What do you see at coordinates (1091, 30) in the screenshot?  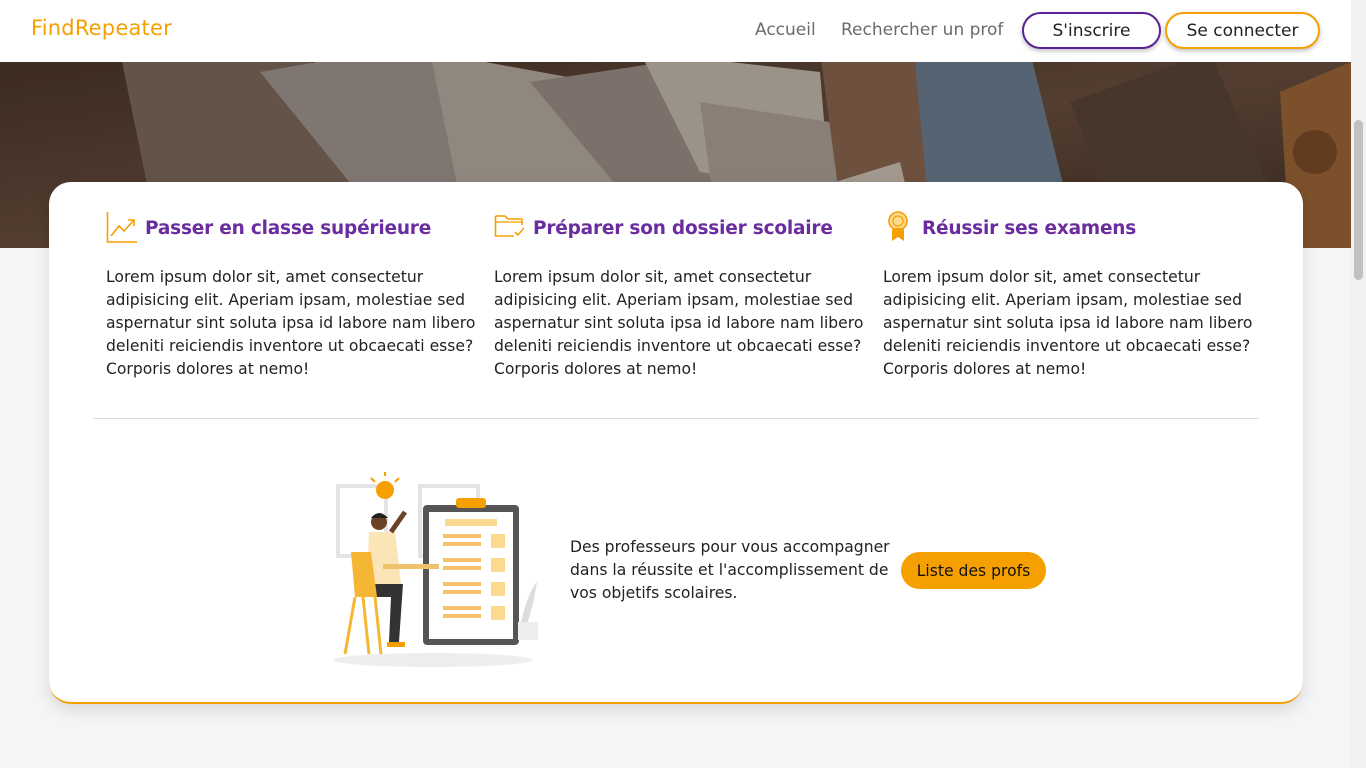 I see `signup-button: S'inscrire` at bounding box center [1091, 30].